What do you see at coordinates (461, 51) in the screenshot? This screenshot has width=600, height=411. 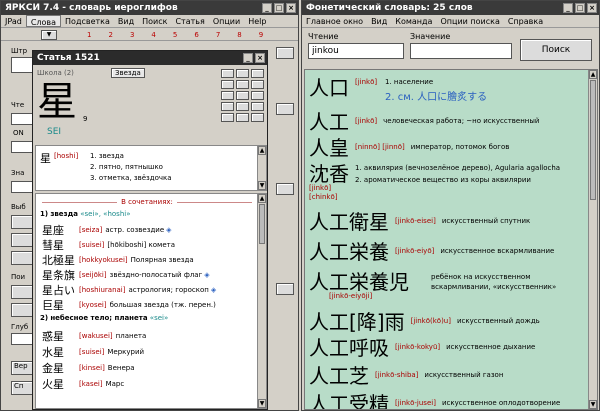 I see `value-input` at bounding box center [461, 51].